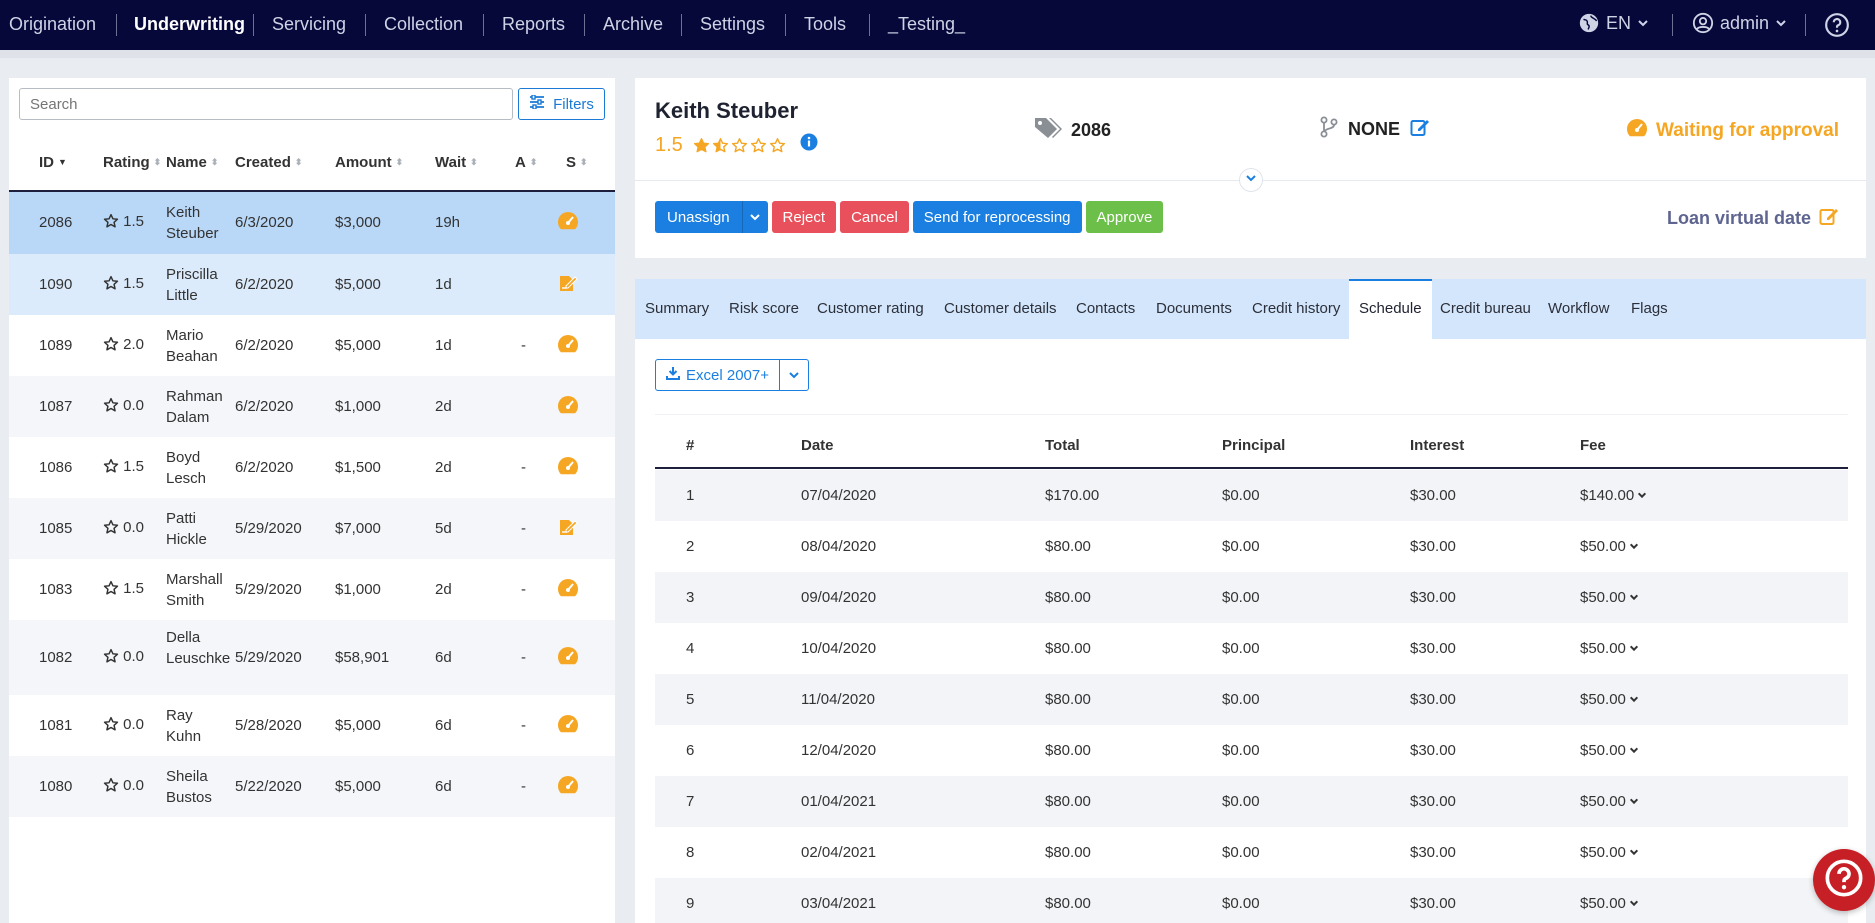 The height and width of the screenshot is (923, 1875). I want to click on list-item: 1080 0.0 Sheila Bustos 5/22/2020 $5,000 6d -, so click(312, 786).